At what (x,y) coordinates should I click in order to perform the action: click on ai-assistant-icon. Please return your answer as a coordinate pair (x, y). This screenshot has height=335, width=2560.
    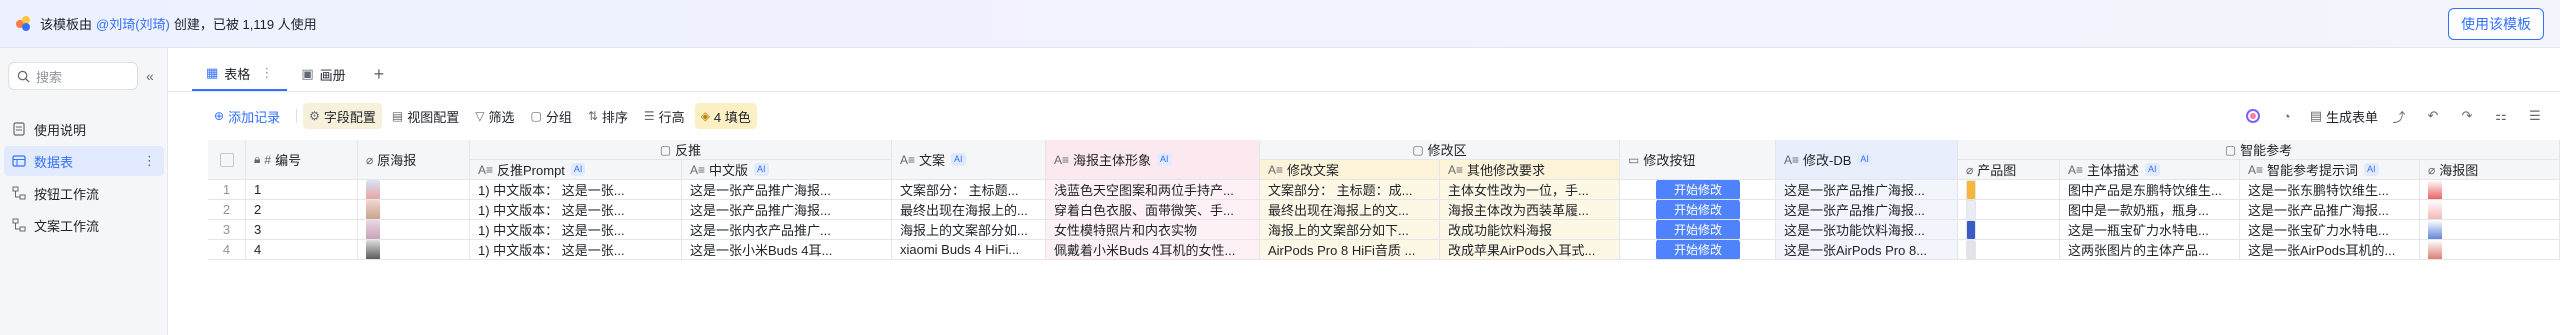
    Looking at the image, I should click on (2253, 116).